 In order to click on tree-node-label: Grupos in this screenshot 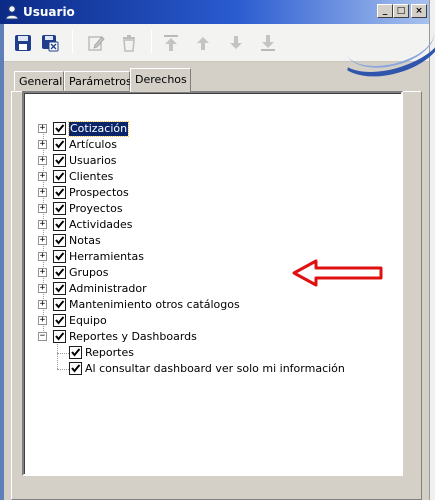, I will do `click(89, 272)`.